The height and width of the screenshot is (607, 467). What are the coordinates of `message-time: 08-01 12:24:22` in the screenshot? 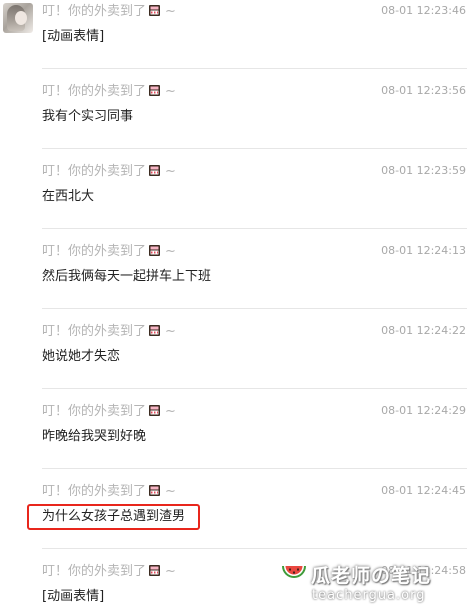 It's located at (423, 330).